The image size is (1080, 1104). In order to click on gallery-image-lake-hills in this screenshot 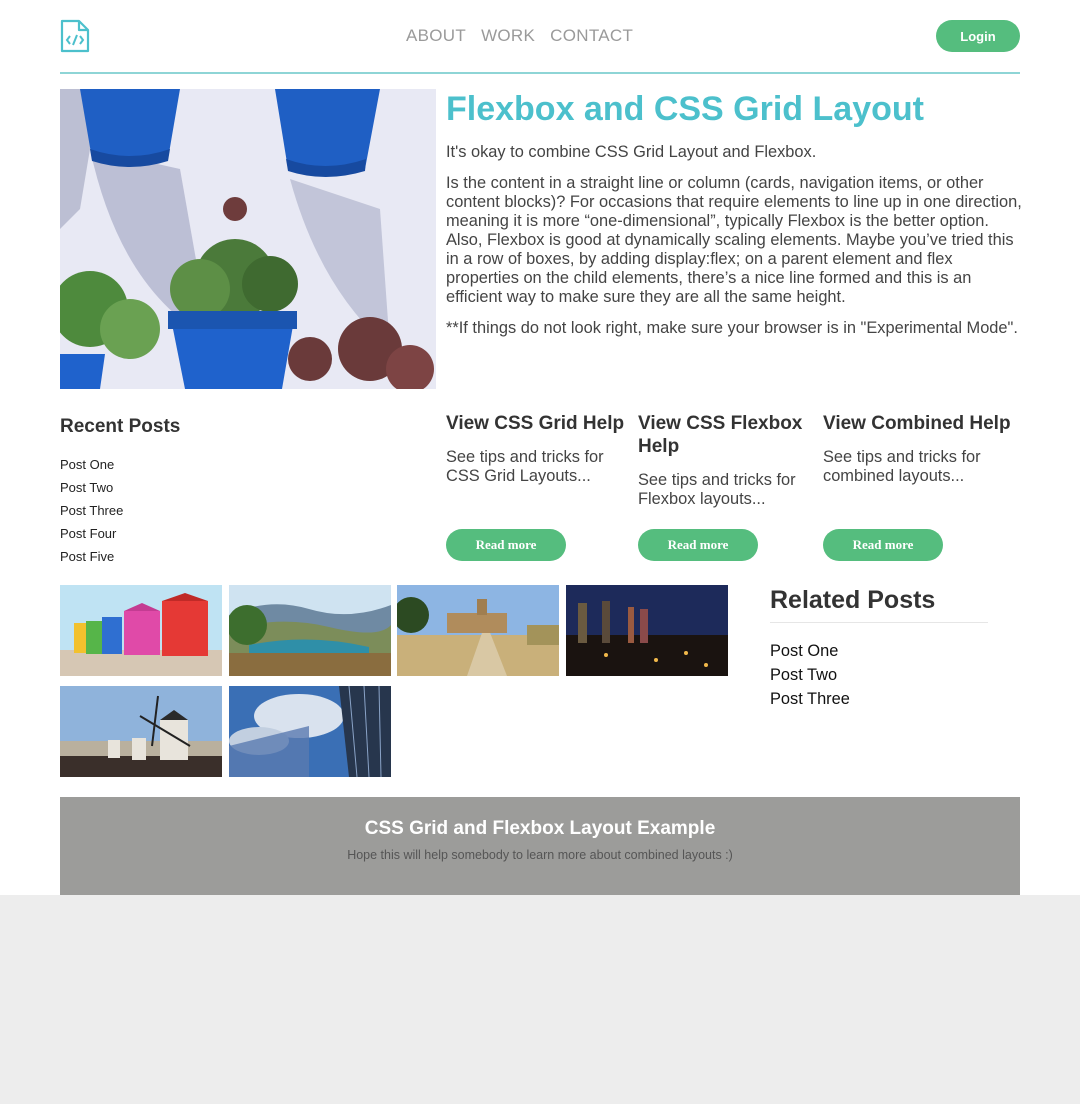, I will do `click(310, 630)`.